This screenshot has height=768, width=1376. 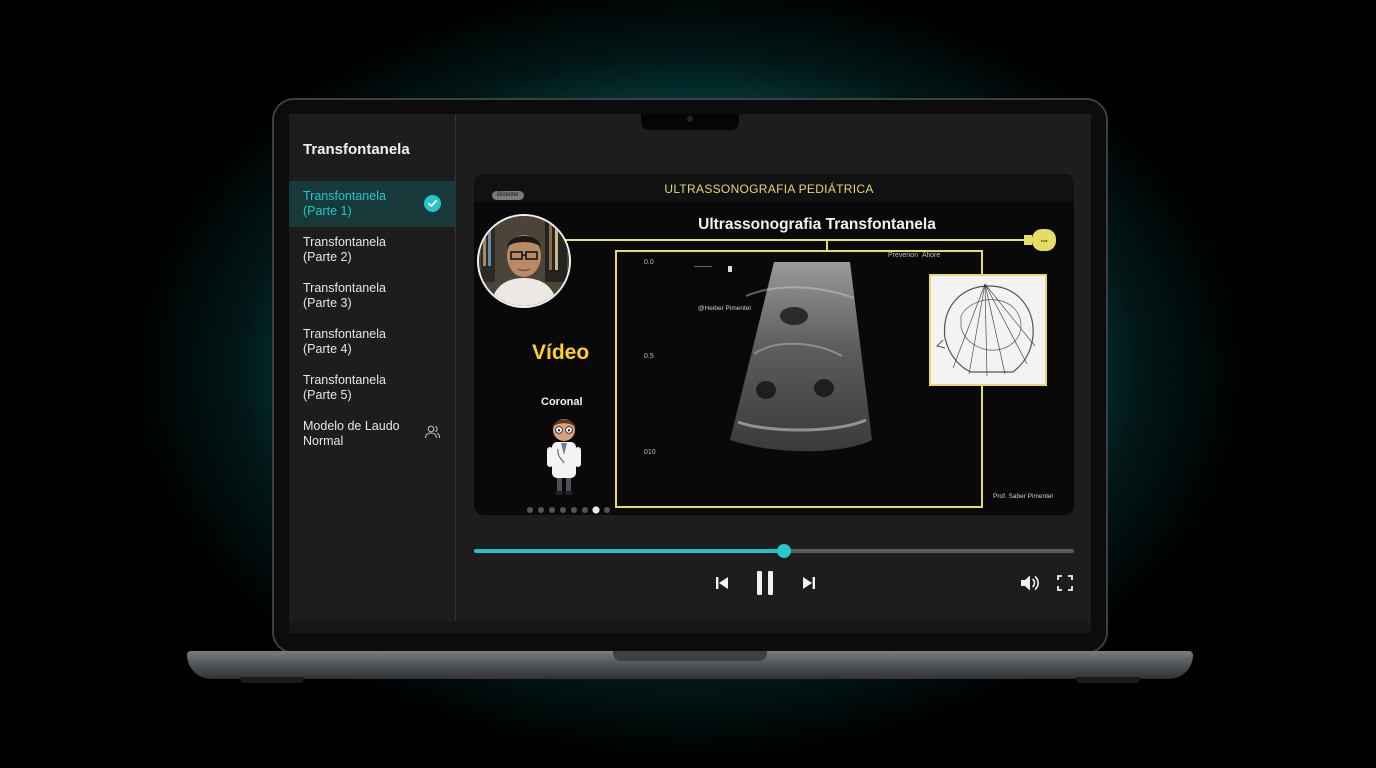 I want to click on pause-button, so click(x=765, y=583).